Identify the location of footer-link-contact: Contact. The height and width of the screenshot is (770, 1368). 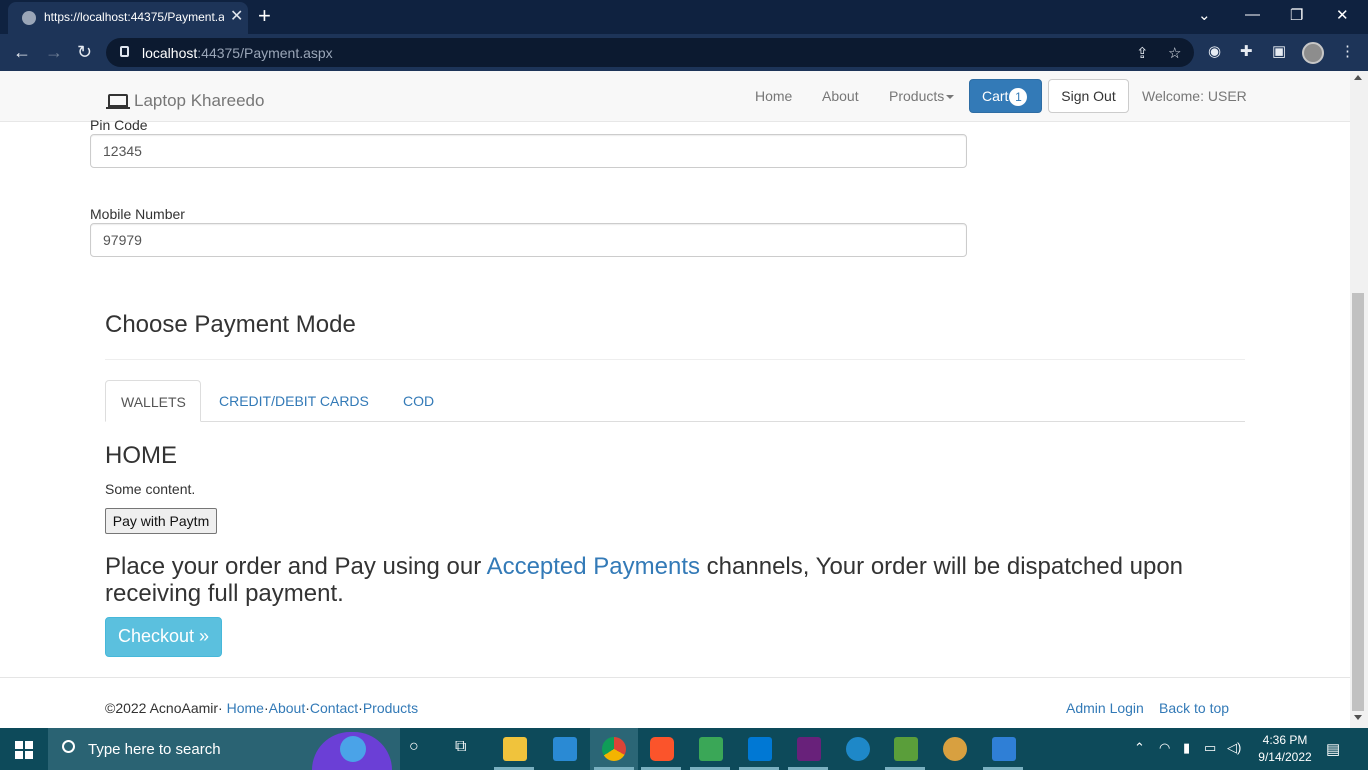
(334, 708).